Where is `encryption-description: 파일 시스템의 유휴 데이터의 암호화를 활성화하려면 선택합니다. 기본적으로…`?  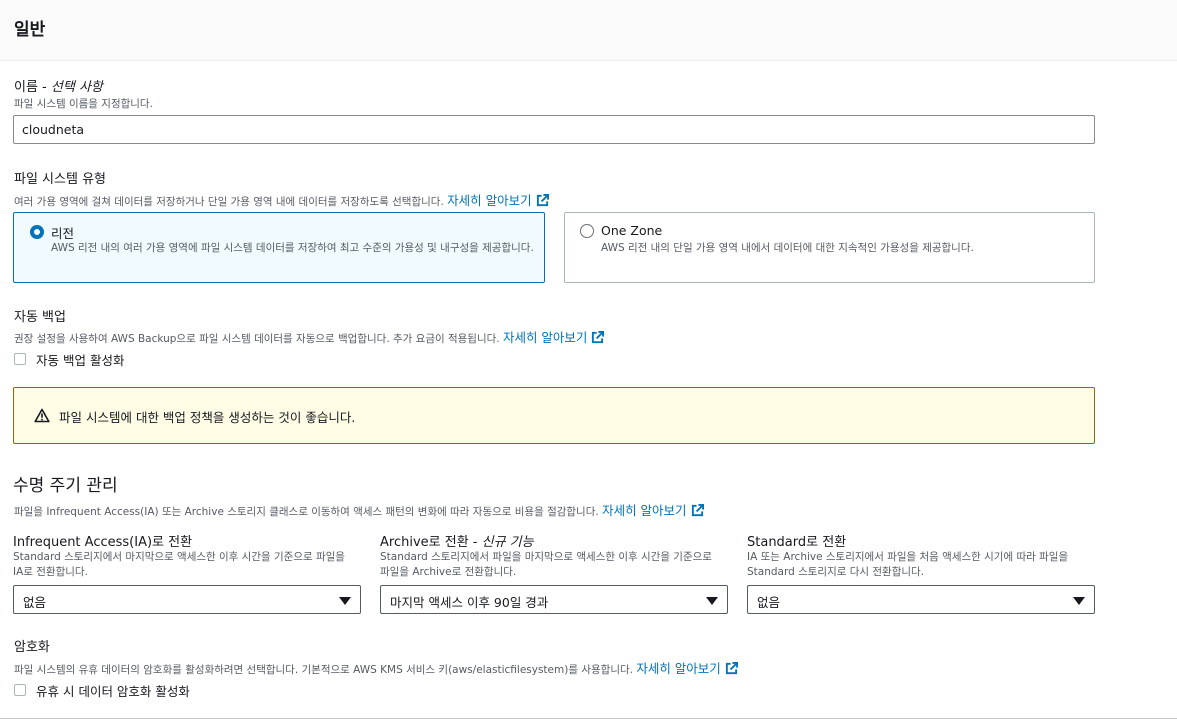 encryption-description: 파일 시스템의 유휴 데이터의 암호화를 활성화하려면 선택합니다. 기본적으로… is located at coordinates (376, 667).